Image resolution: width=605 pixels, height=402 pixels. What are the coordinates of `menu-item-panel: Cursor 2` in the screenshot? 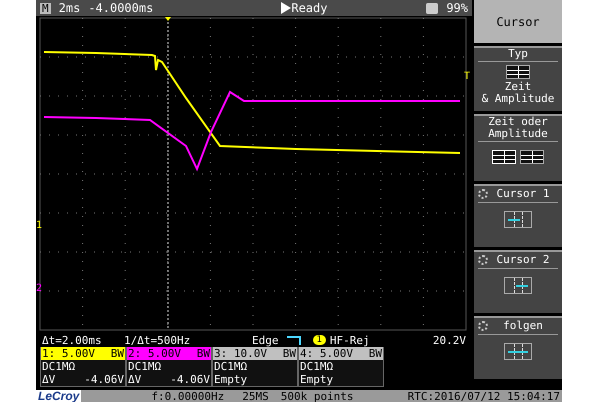 It's located at (518, 281).